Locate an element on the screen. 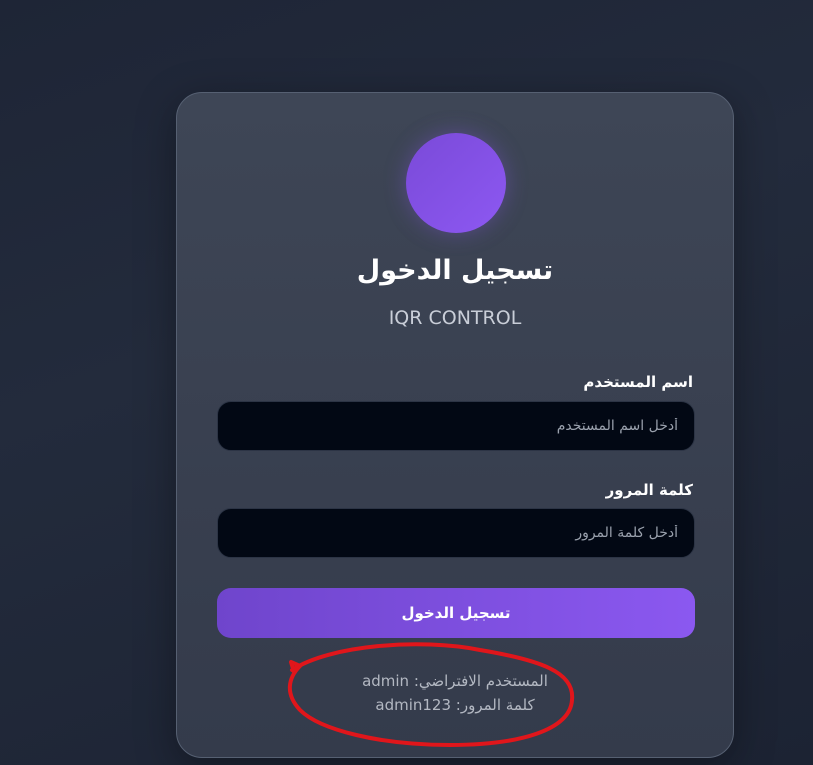 The height and width of the screenshot is (765, 813). app-name: IQR CONTROL is located at coordinates (455, 318).